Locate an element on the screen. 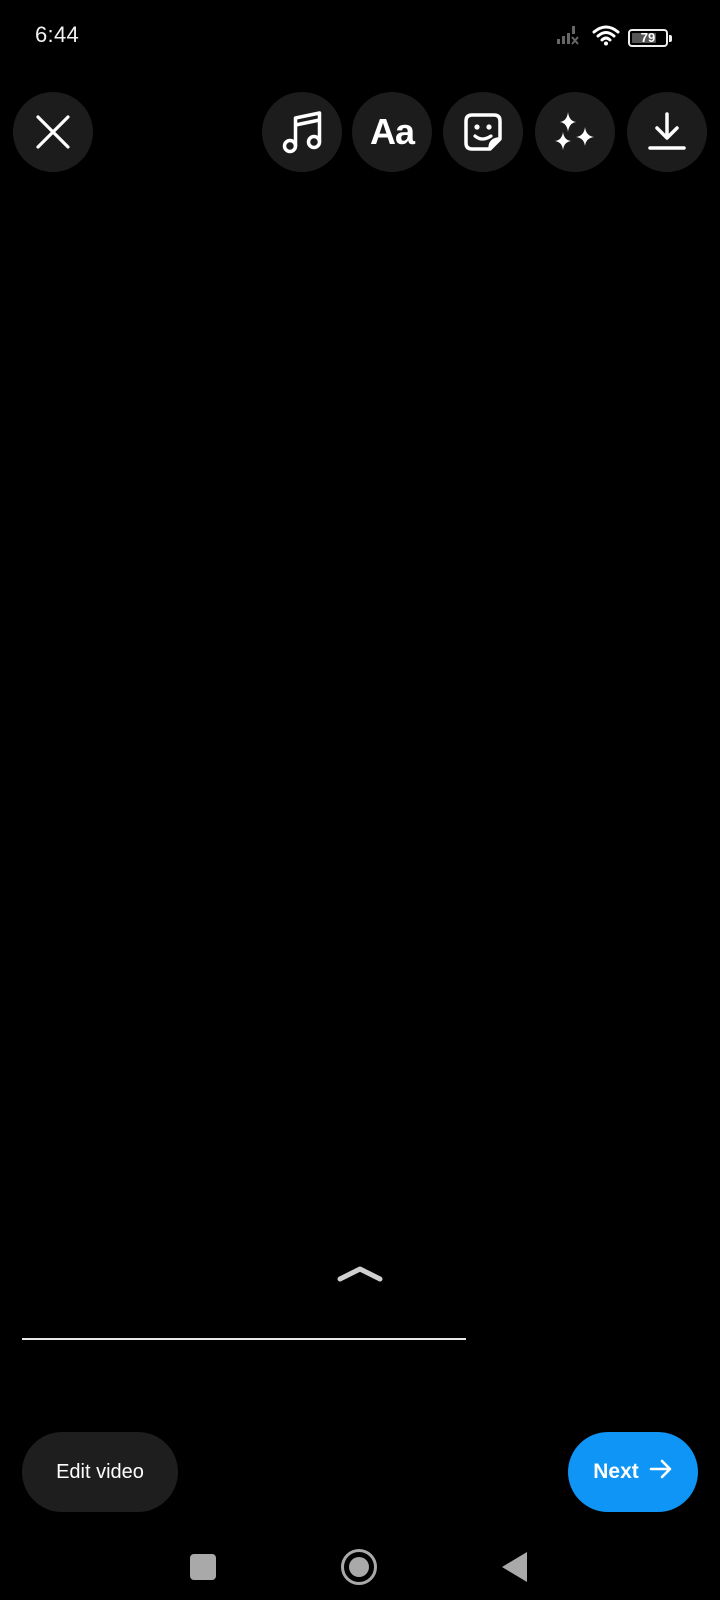  edit-video-button: Edit video is located at coordinates (100, 1472).